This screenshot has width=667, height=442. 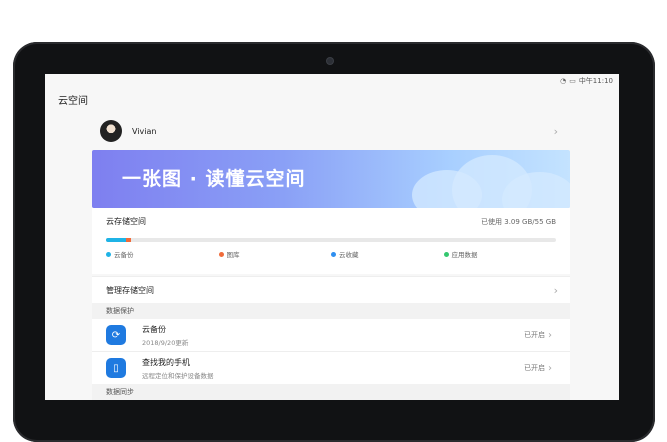 I want to click on storage-usage: 已使用 3.09 GB/55 GB, so click(x=518, y=221).